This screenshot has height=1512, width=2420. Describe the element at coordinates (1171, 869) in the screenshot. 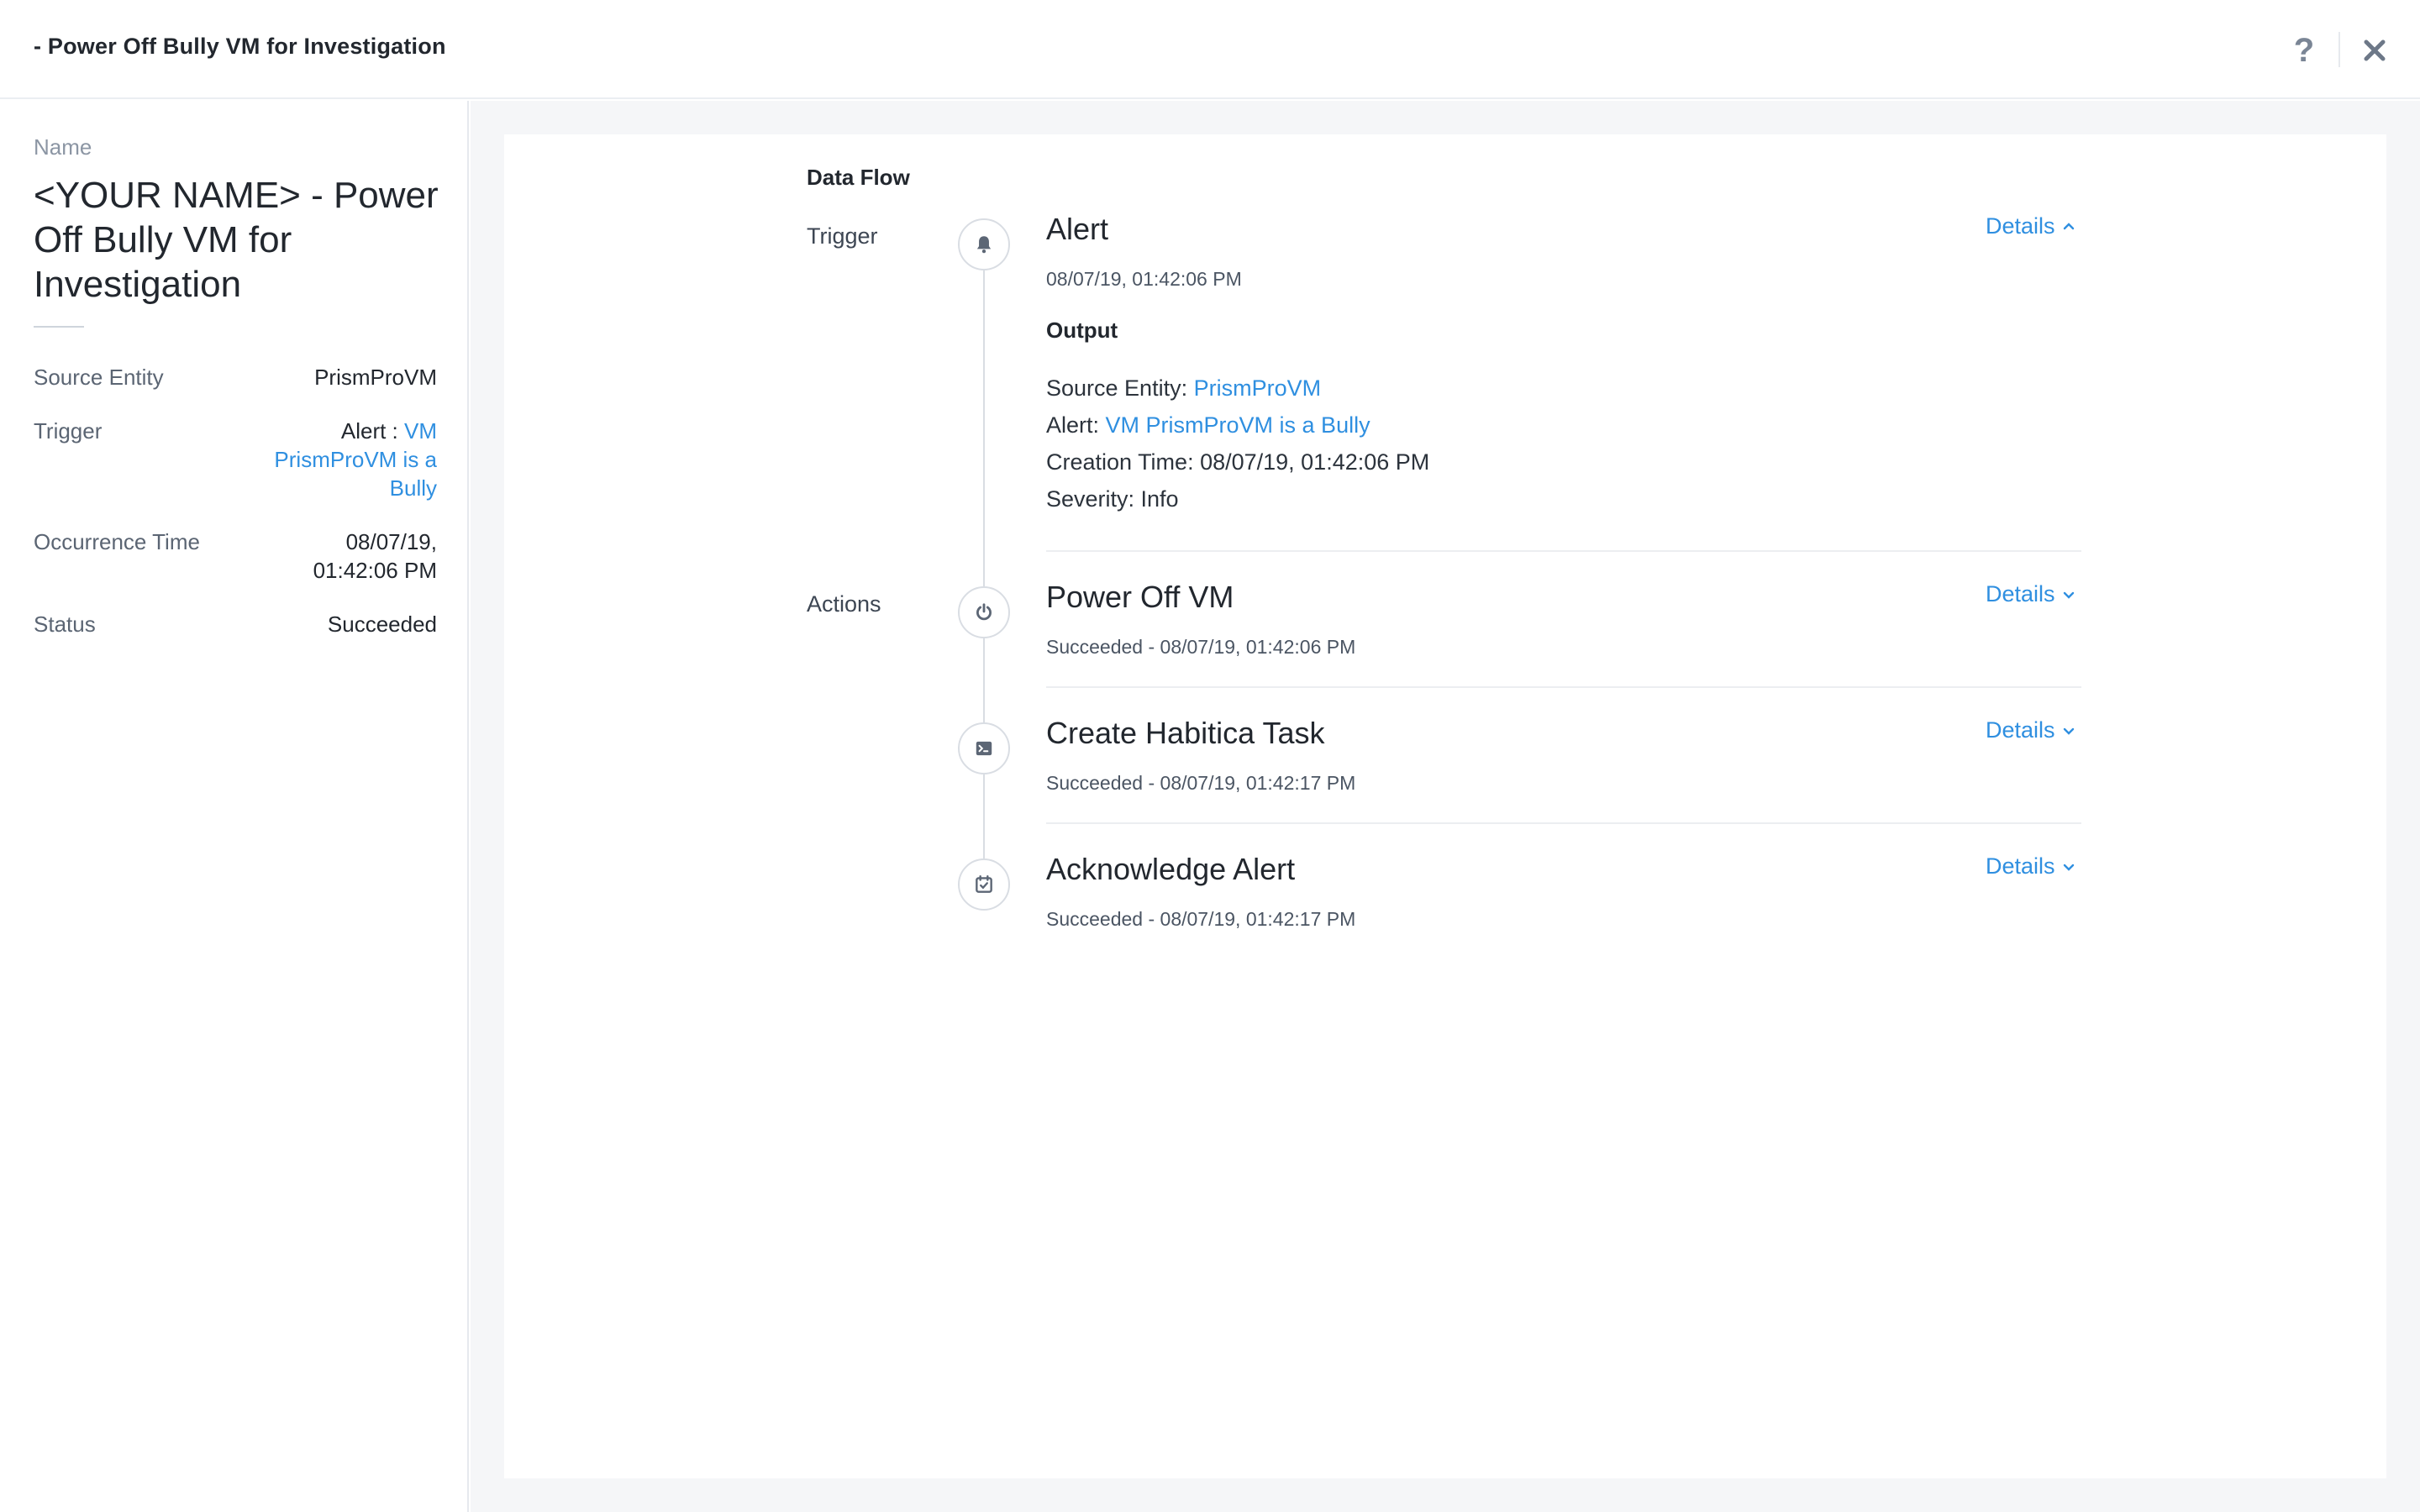

I see `action-title-acknowledge: Acknowledge Alert` at that location.